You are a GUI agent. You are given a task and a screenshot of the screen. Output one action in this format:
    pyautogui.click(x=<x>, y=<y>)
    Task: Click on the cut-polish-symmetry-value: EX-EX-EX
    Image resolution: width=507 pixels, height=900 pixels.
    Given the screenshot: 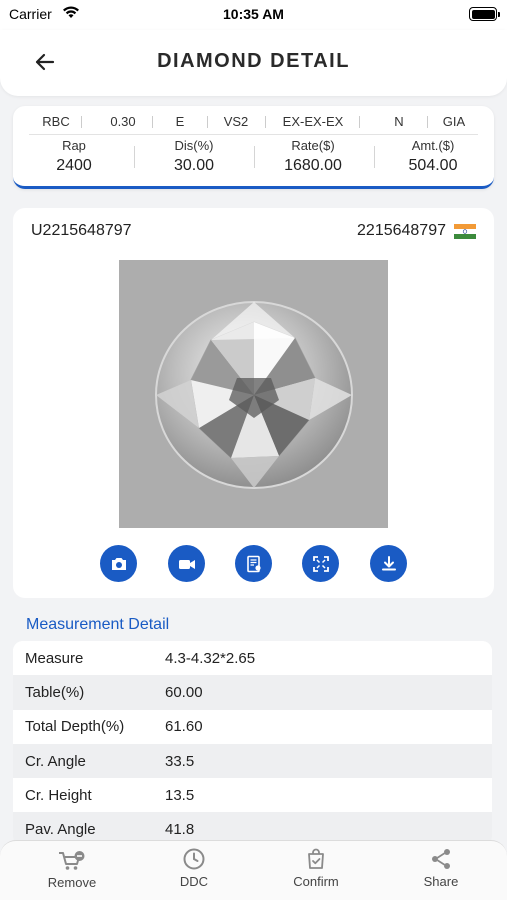 What is the action you would take?
    pyautogui.click(x=313, y=121)
    